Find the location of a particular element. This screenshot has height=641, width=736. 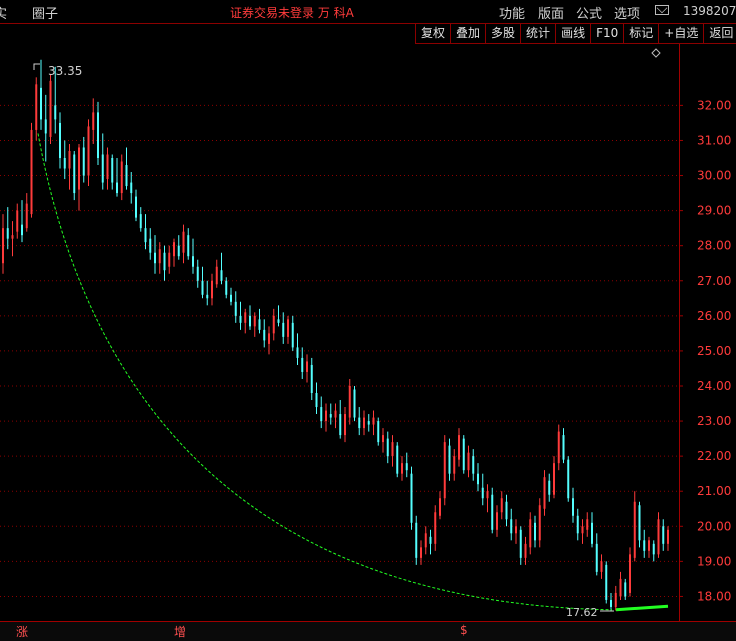

envelope-icon is located at coordinates (662, 10).